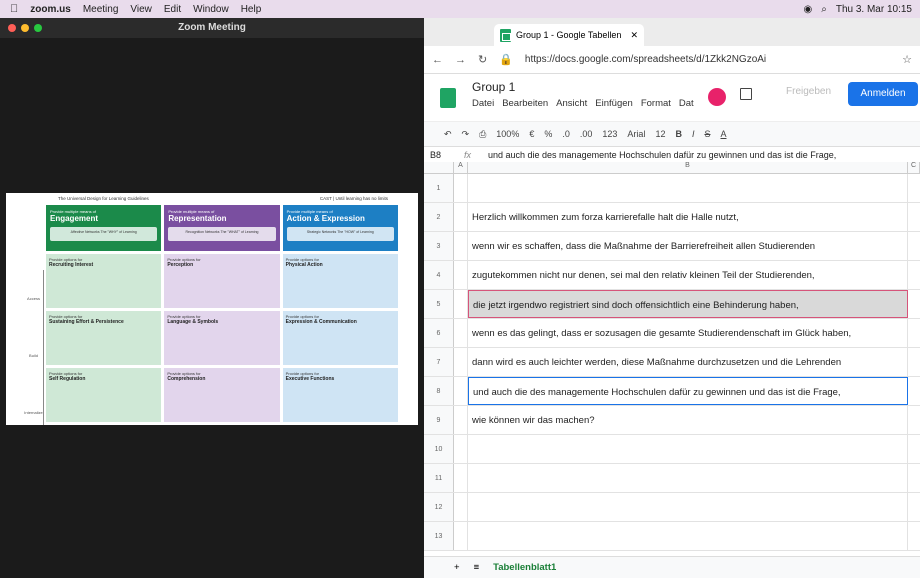 The image size is (920, 578). What do you see at coordinates (461, 167) in the screenshot?
I see `col-header-a: A` at bounding box center [461, 167].